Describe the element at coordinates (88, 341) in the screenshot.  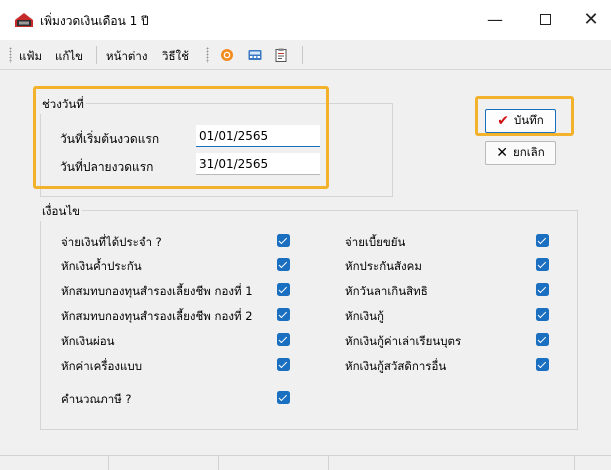
I see `condition-label: หักเงินผ่อน` at that location.